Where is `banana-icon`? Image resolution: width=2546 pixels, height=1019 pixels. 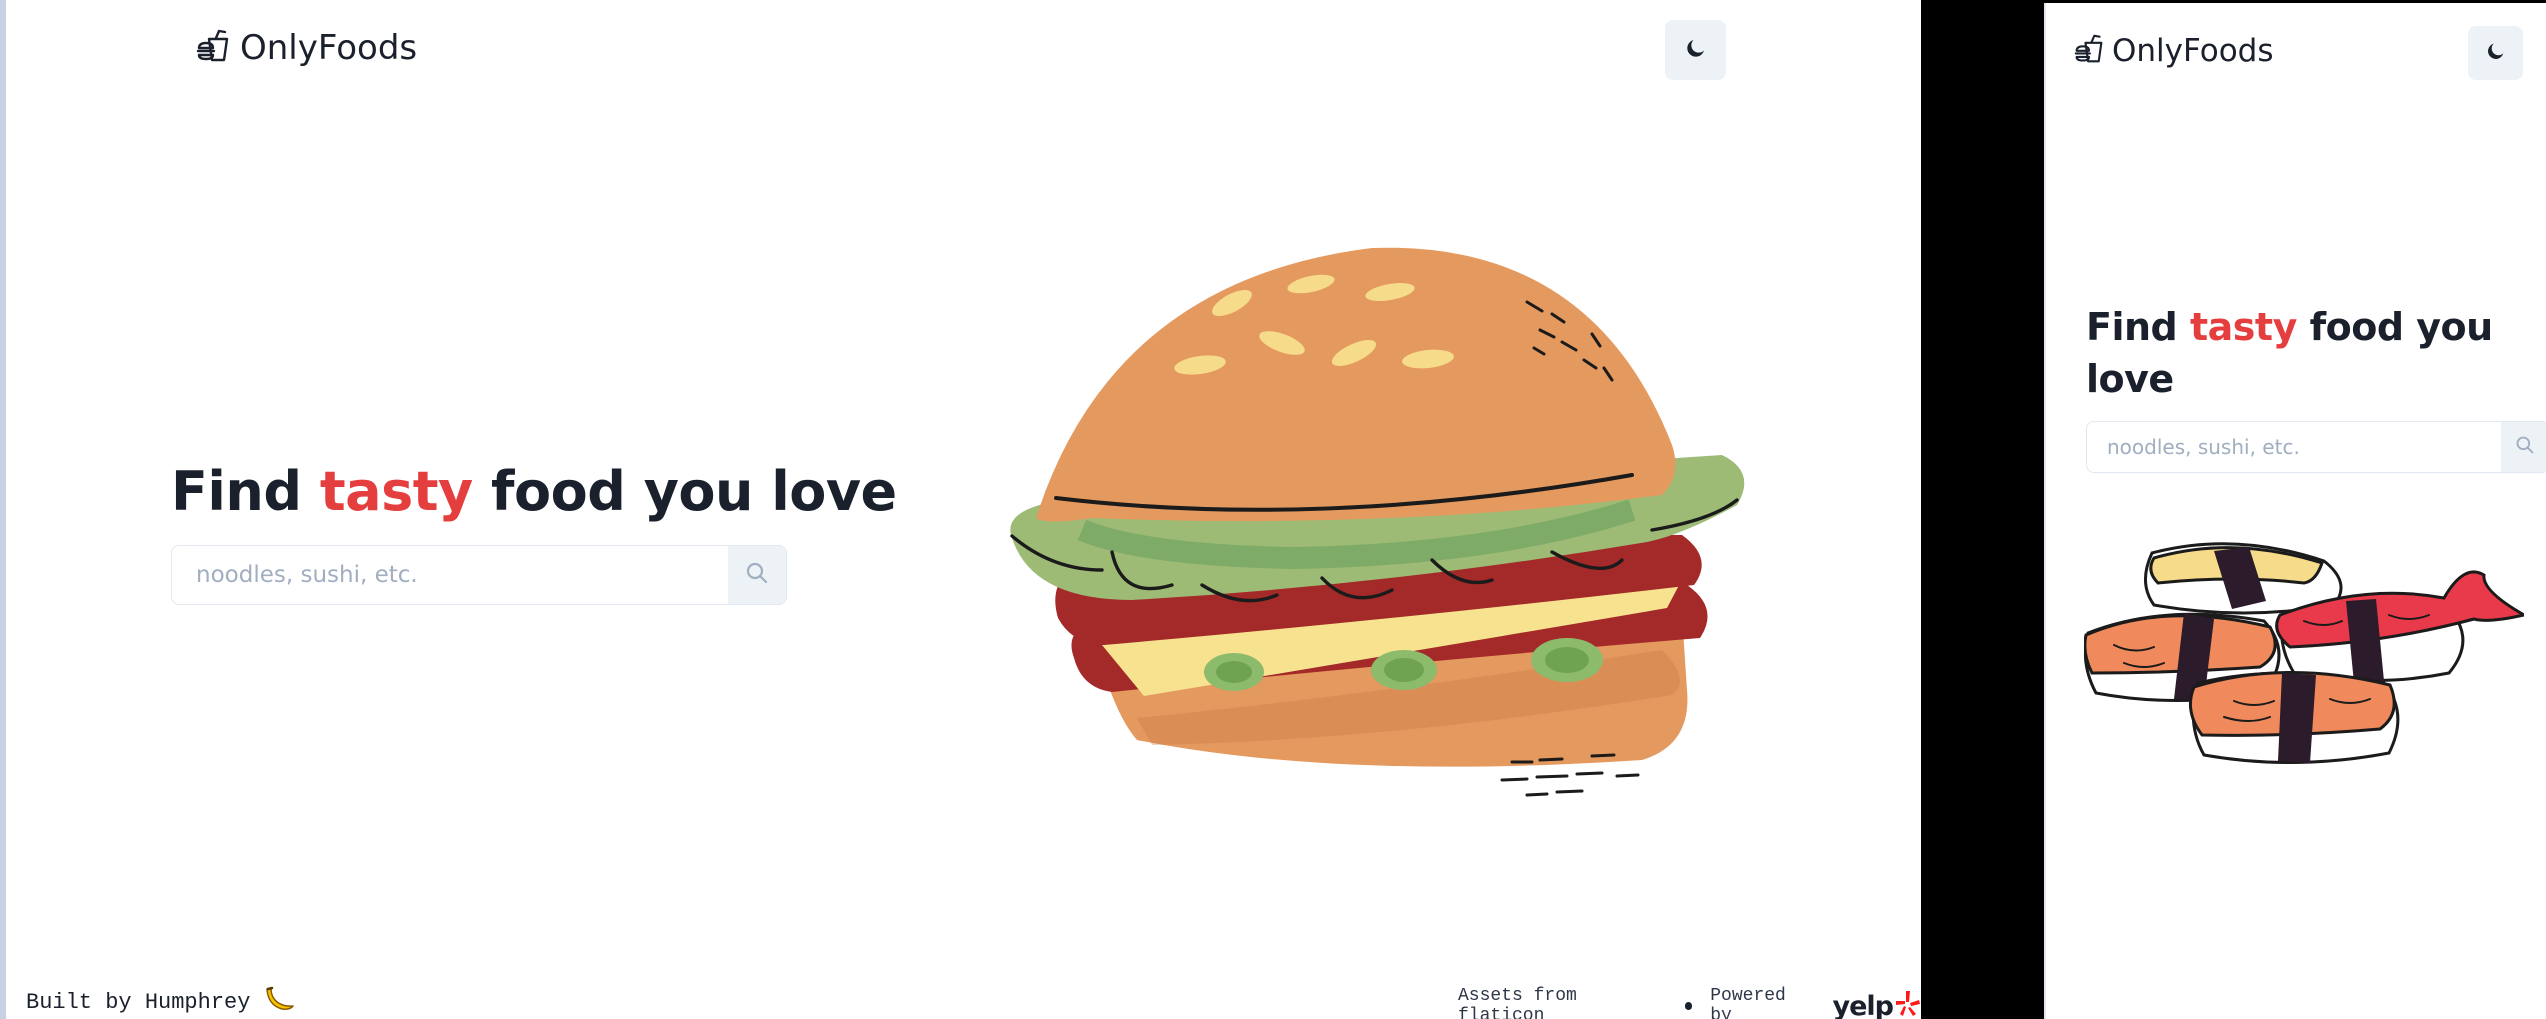
banana-icon is located at coordinates (279, 1002).